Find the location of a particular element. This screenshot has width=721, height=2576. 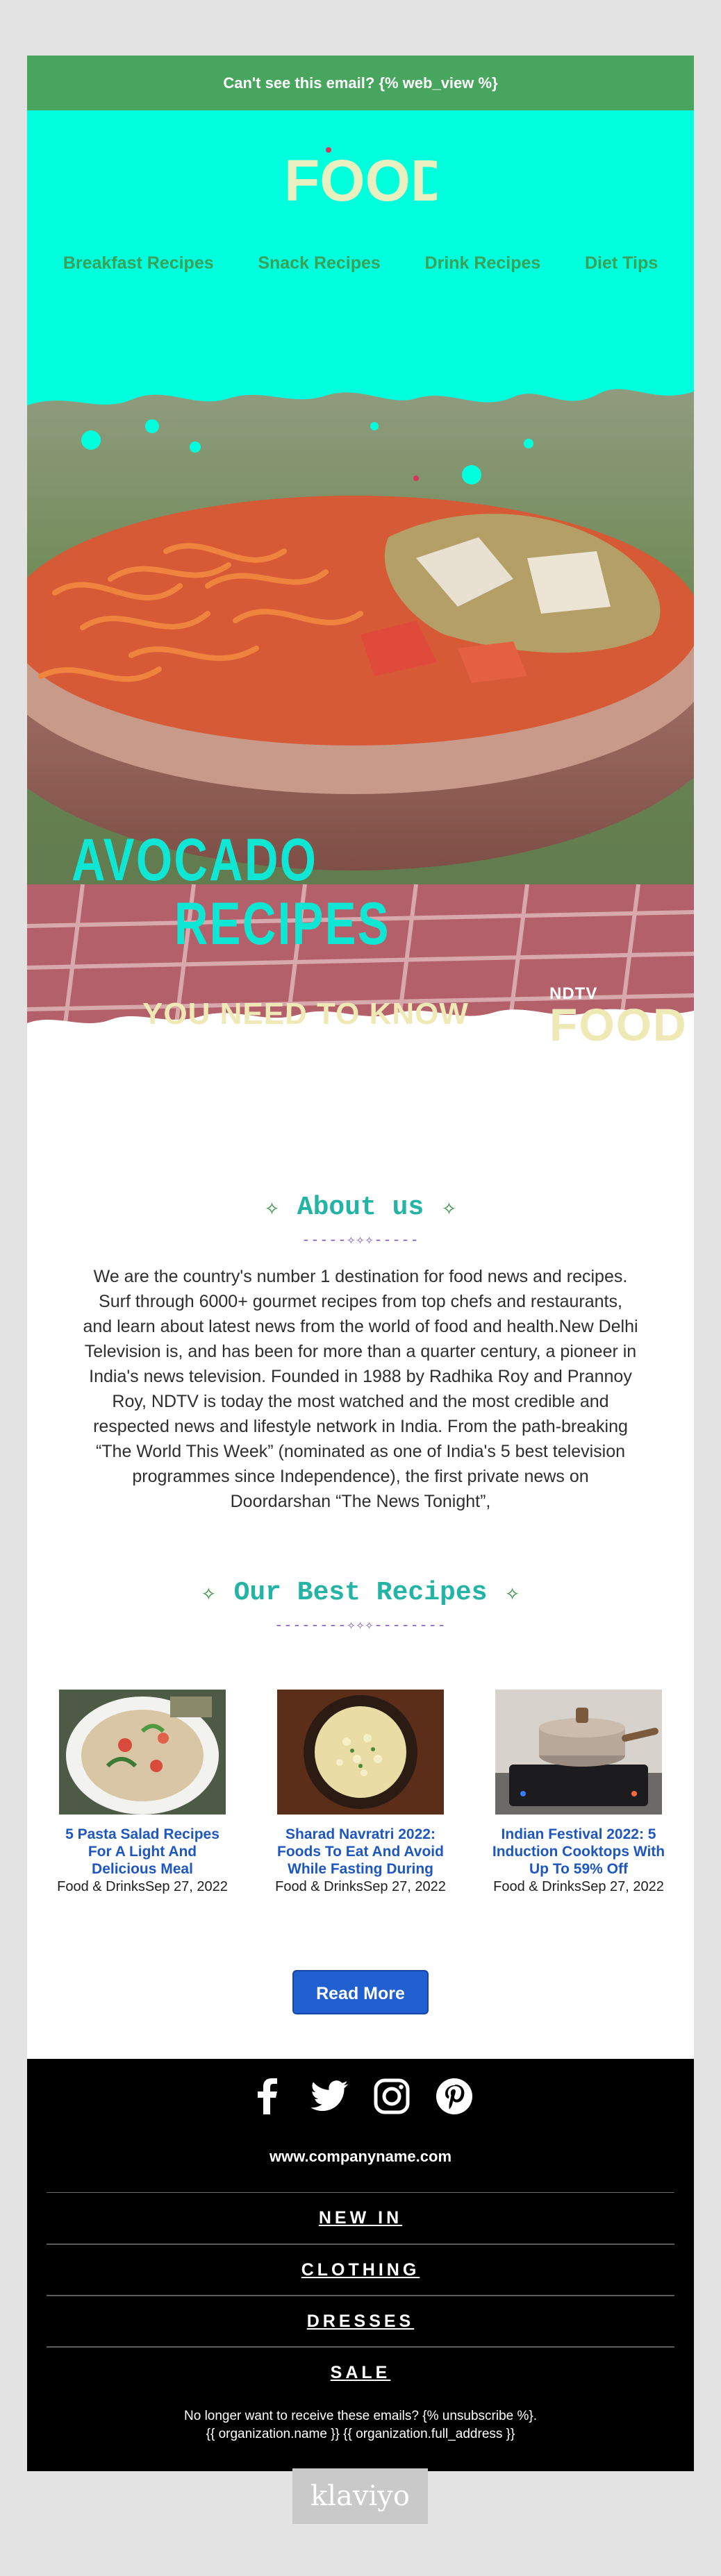

food-logo-graphic: FOOD is located at coordinates (360, 177).